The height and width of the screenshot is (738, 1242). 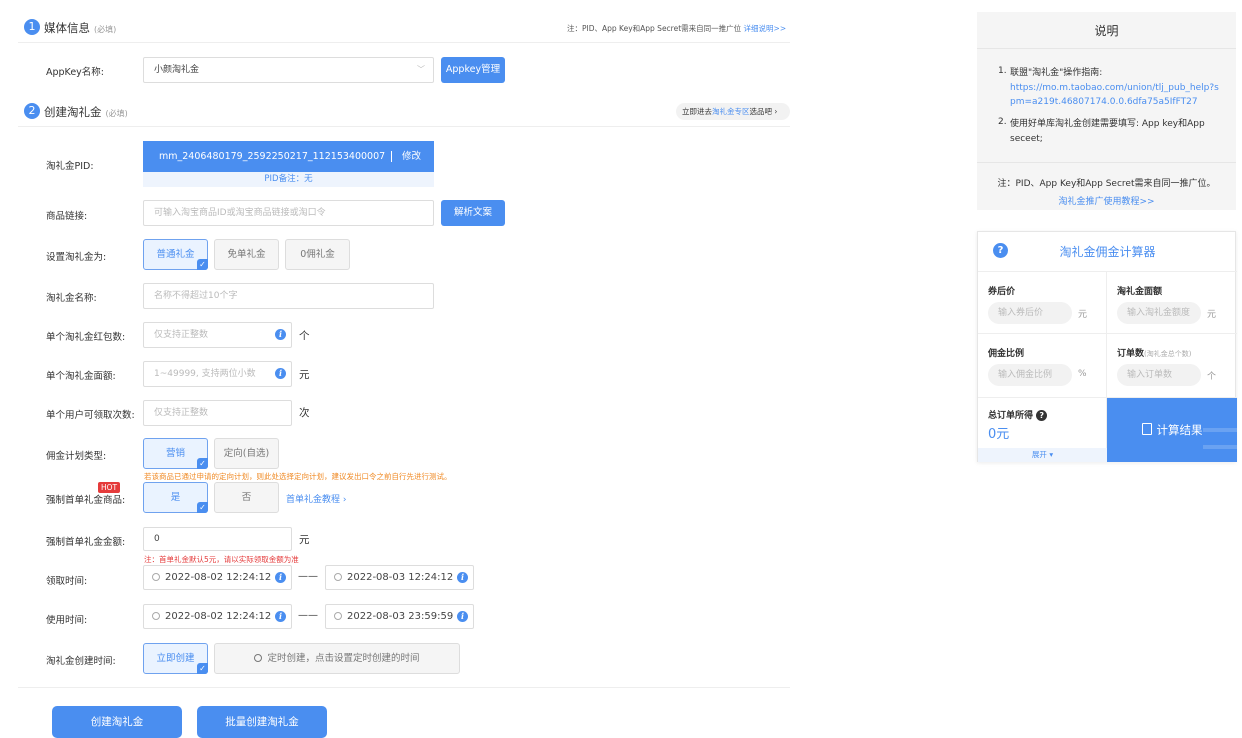 I want to click on pid-note: 注：PID、App Key和App Secret需来自同一推广位 详细说明>>, so click(x=677, y=28).